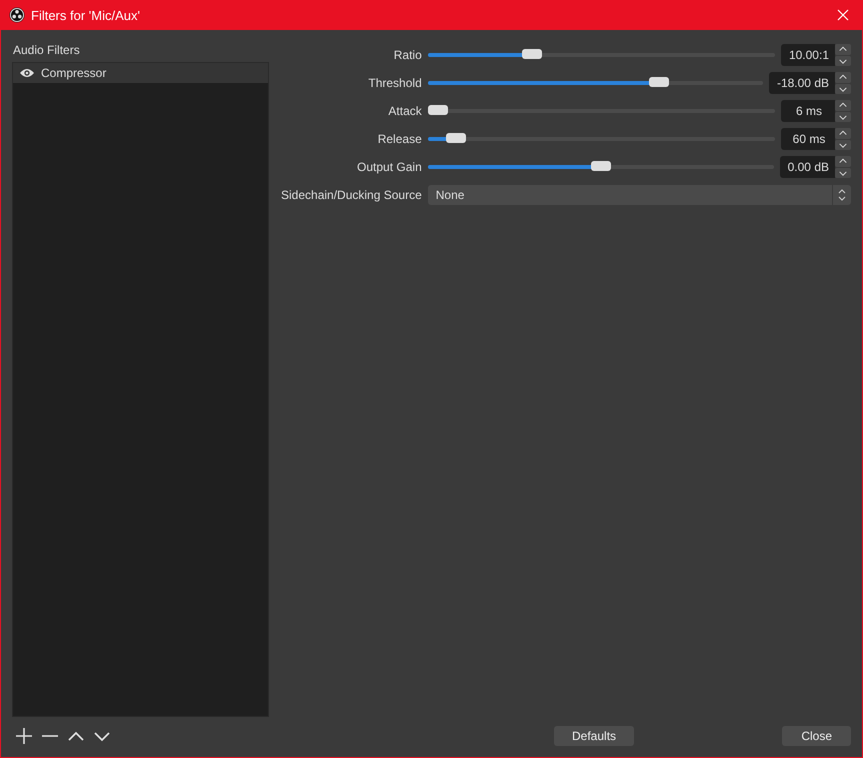  What do you see at coordinates (394, 83) in the screenshot?
I see `field-label: Threshold` at bounding box center [394, 83].